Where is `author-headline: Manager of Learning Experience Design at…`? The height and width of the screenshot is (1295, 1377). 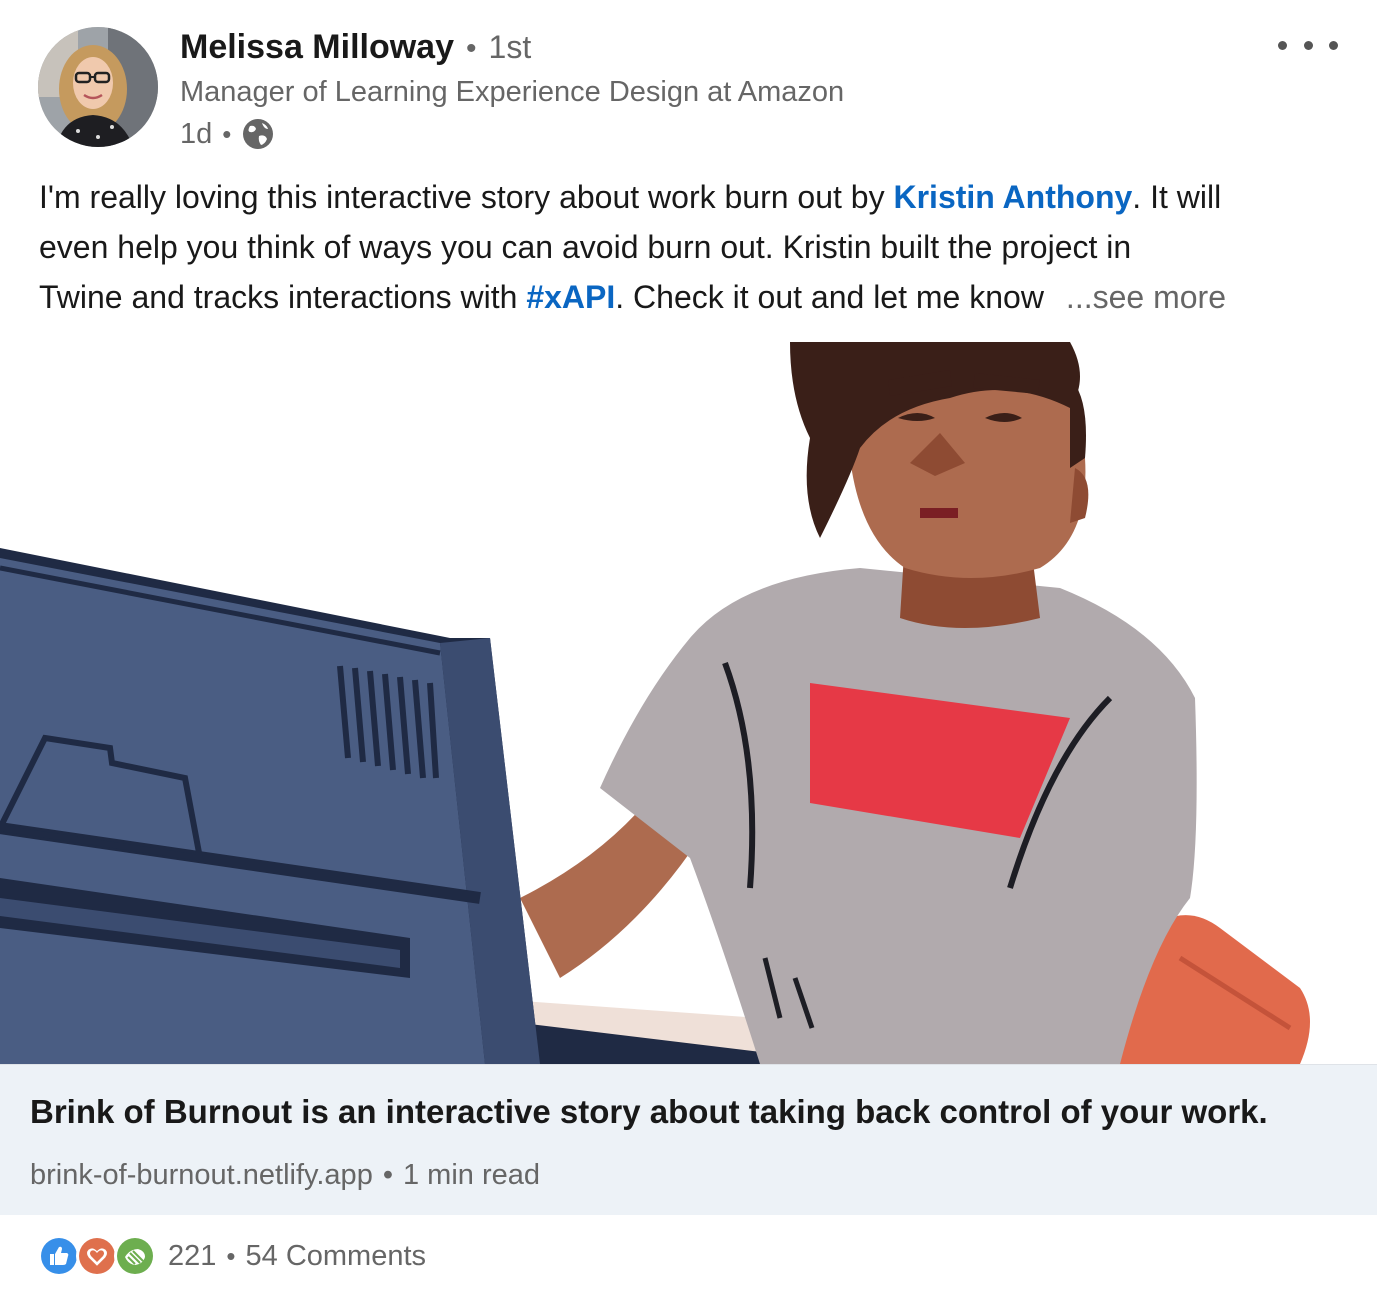
author-headline: Manager of Learning Experience Design at… is located at coordinates (512, 92).